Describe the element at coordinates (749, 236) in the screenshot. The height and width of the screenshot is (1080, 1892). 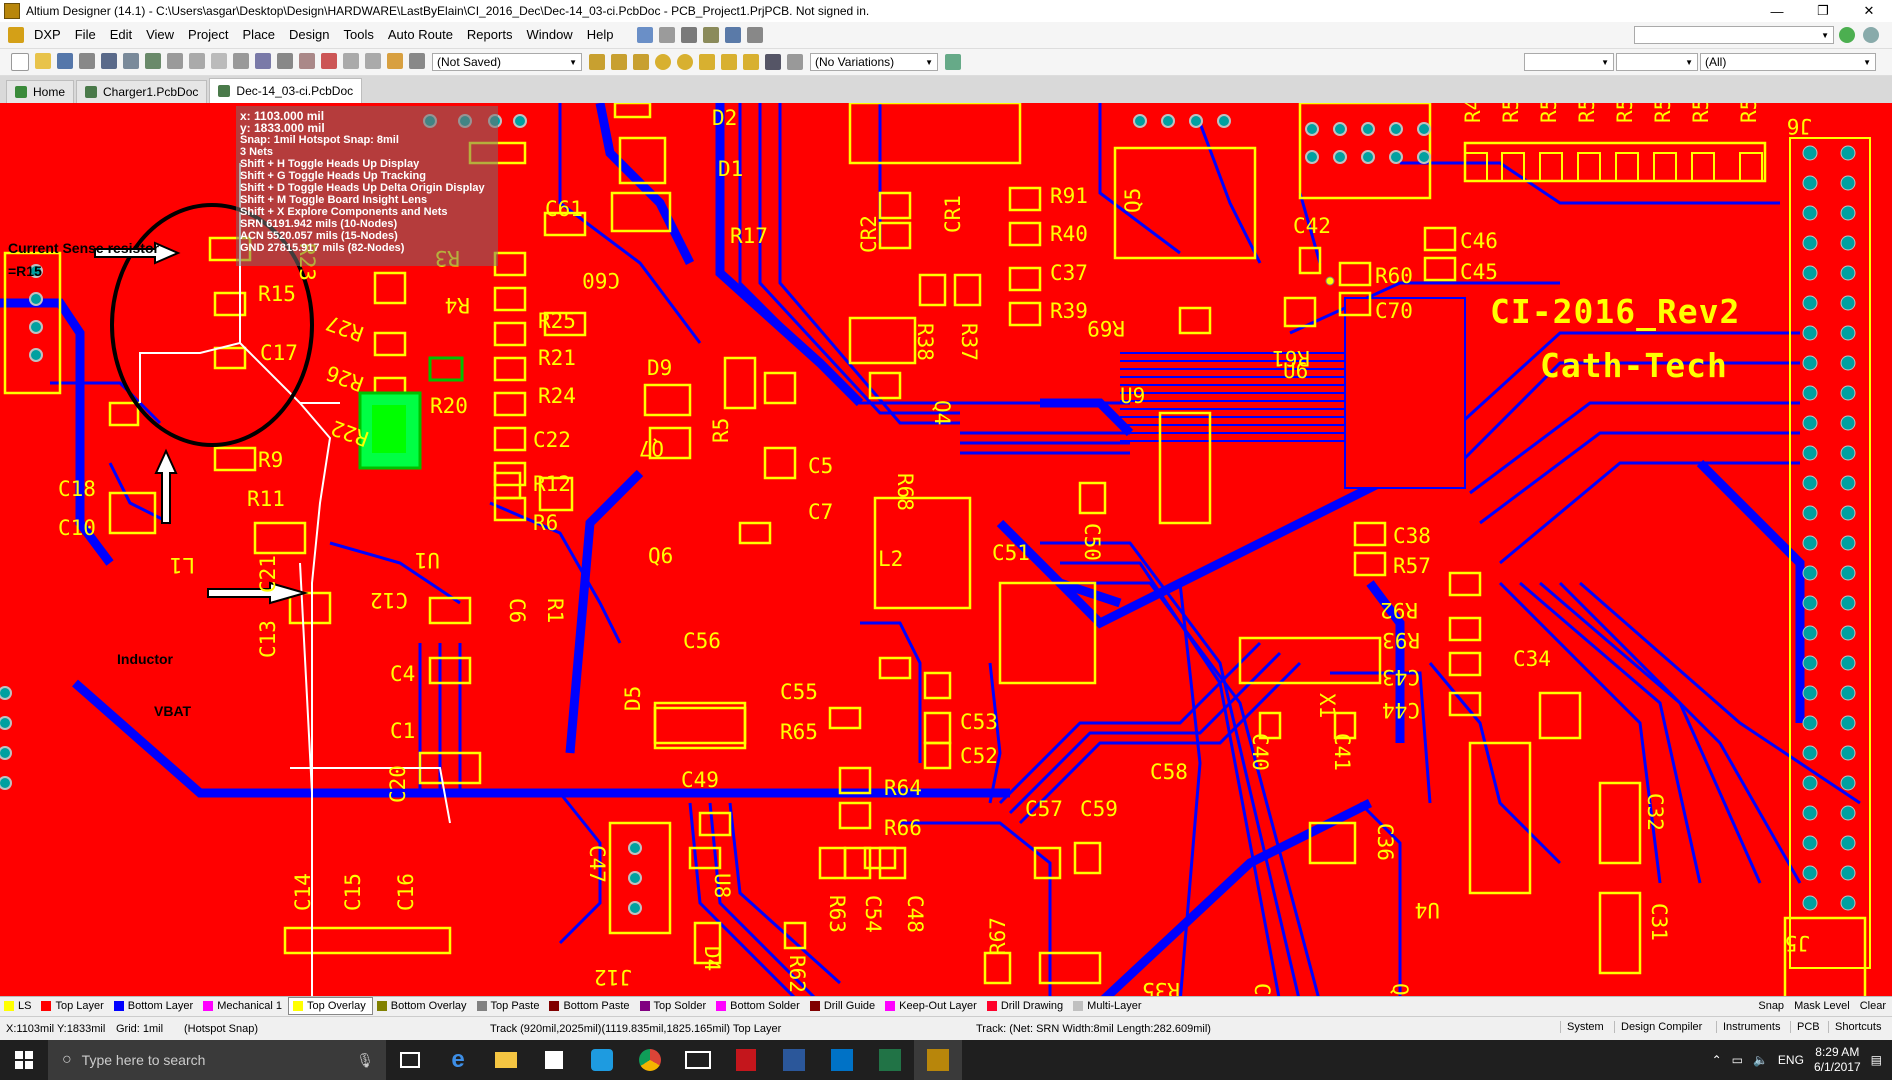
I see `designator-label: R17` at that location.